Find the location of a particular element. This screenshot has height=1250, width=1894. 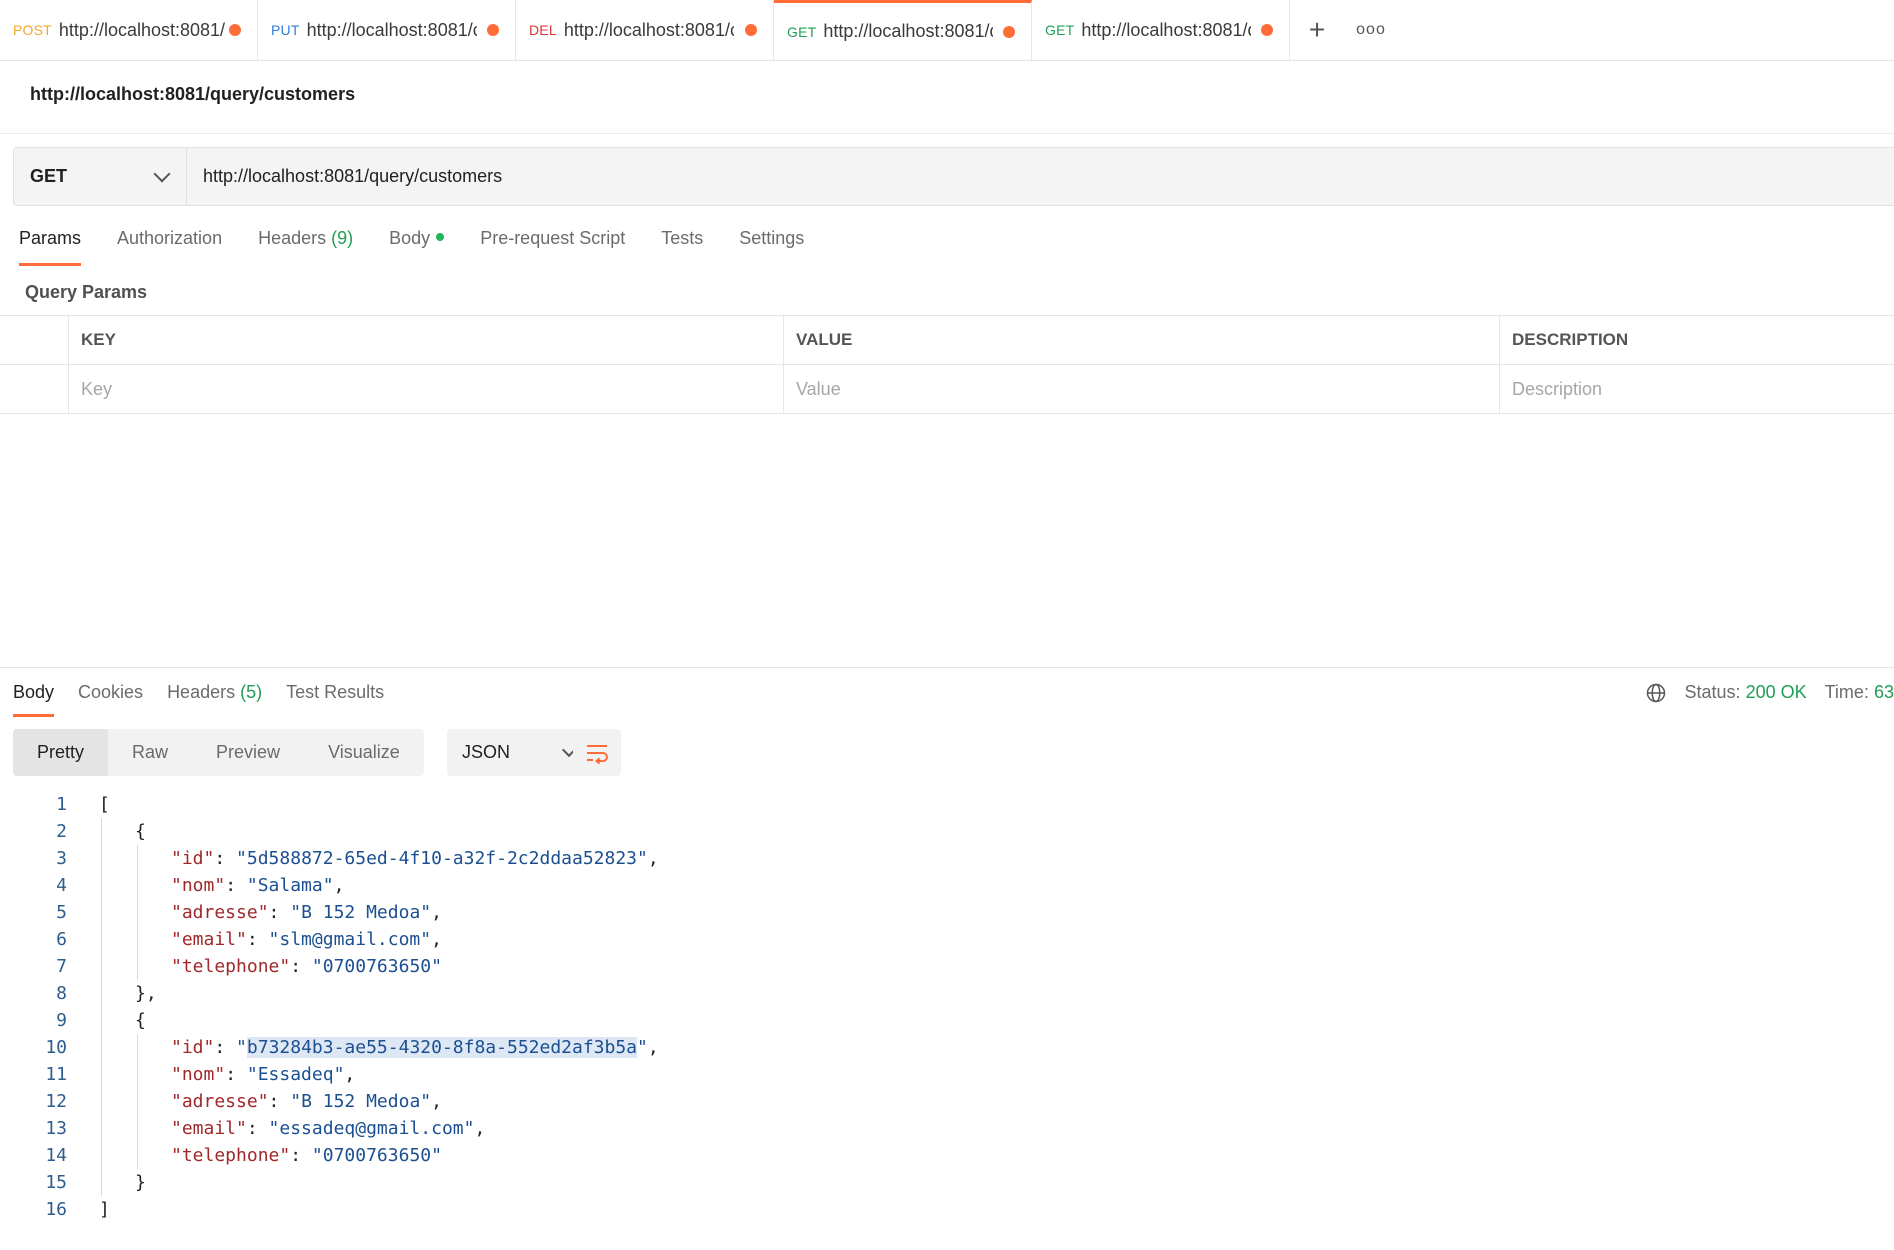

view-visualize-button: Visualize is located at coordinates (364, 752).